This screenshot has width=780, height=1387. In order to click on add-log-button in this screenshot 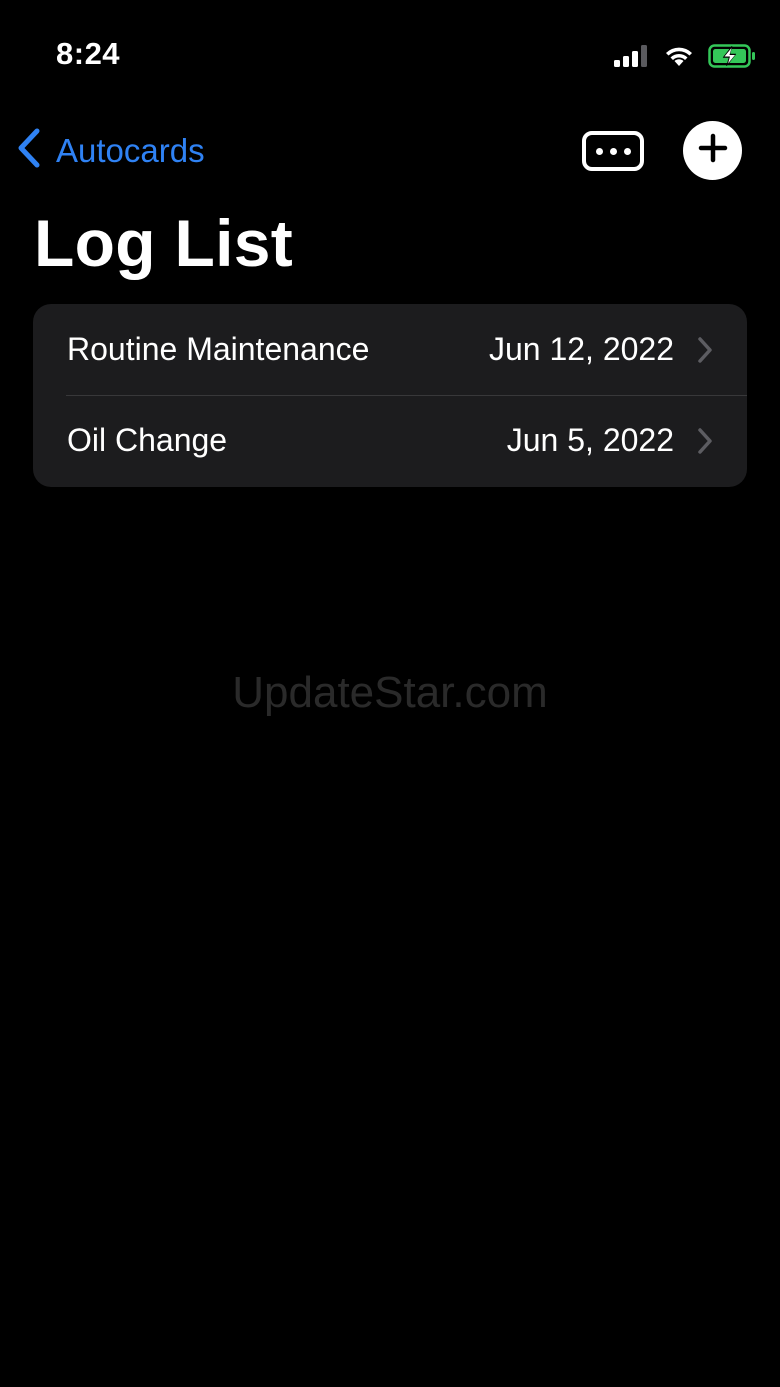, I will do `click(712, 150)`.